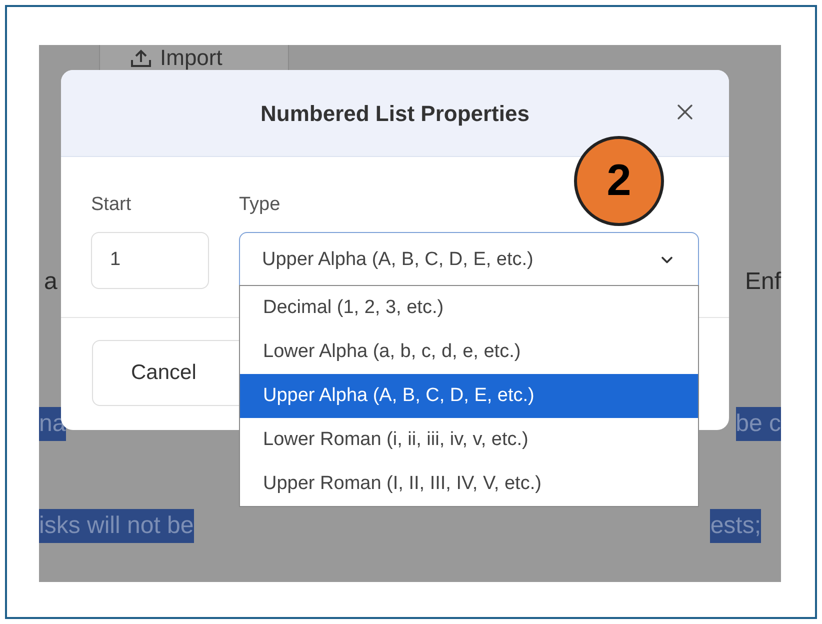  Describe the element at coordinates (469, 308) in the screenshot. I see `dropdown-option: Decimal (1, 2, 3, etc.)` at that location.